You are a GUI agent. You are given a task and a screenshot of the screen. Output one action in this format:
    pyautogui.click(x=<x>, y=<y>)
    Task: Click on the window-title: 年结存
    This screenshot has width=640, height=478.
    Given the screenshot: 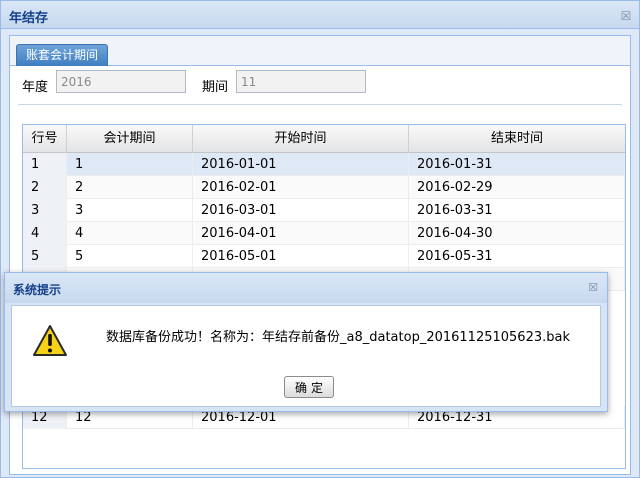 What is the action you would take?
    pyautogui.click(x=29, y=18)
    